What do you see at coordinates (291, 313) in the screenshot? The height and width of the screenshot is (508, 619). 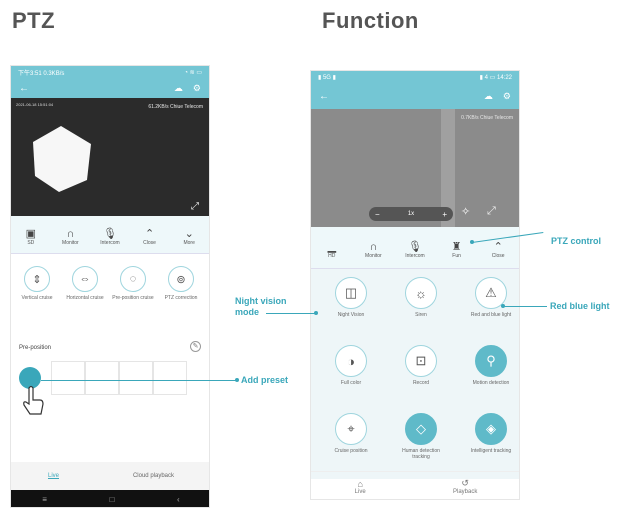 I see `night-vision-line` at bounding box center [291, 313].